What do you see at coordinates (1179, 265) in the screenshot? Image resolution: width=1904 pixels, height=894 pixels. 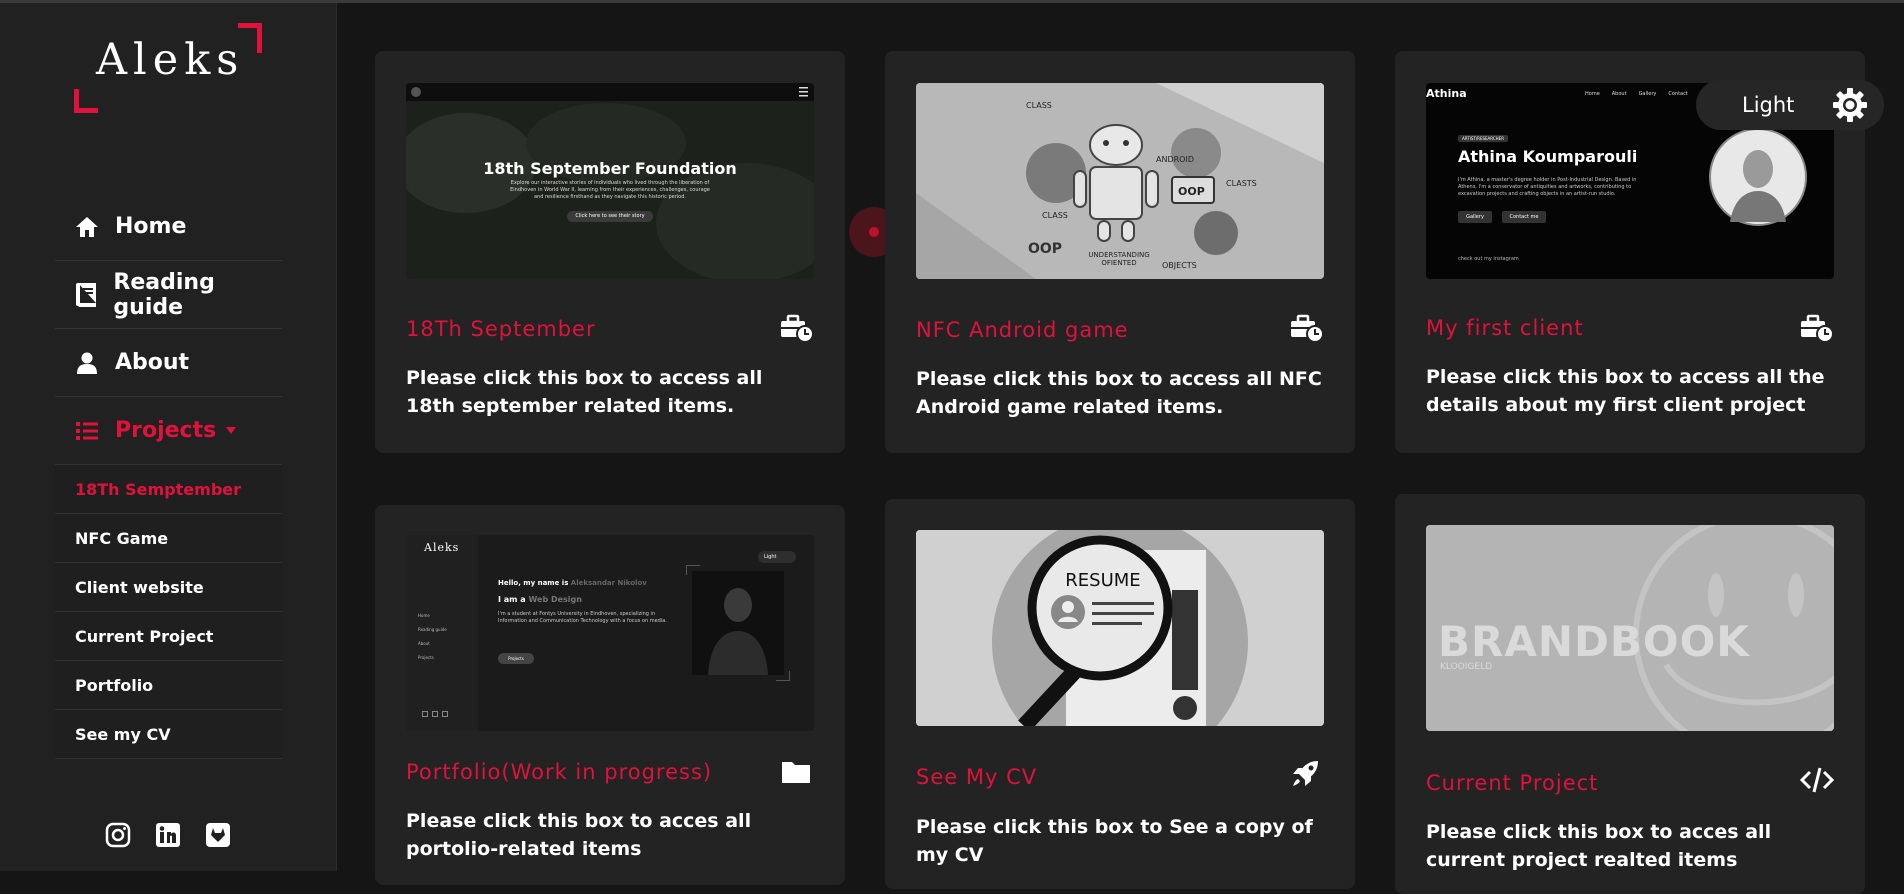 I see `thumb-label: OBJECTS` at bounding box center [1179, 265].